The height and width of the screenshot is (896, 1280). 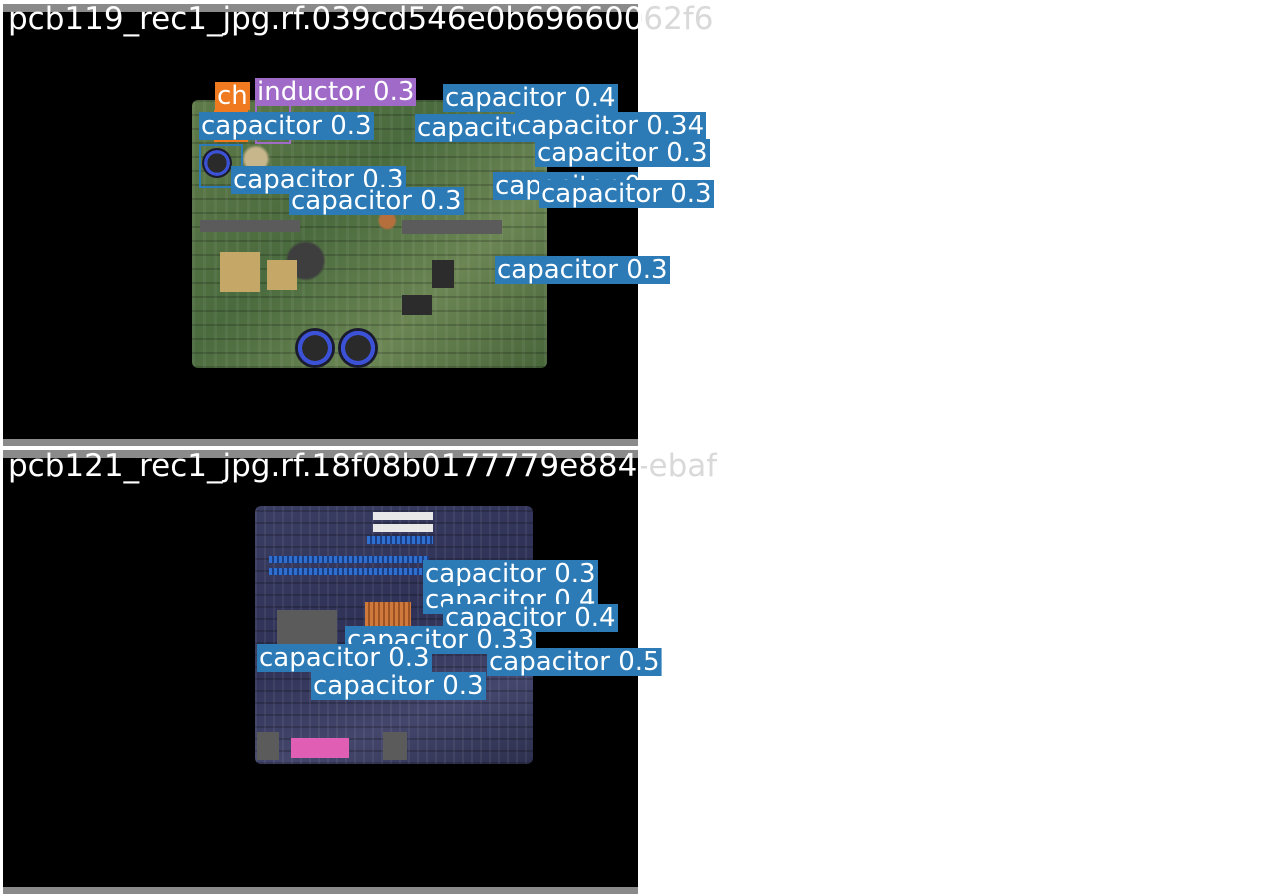 I want to click on detection-label: ch, so click(x=232, y=96).